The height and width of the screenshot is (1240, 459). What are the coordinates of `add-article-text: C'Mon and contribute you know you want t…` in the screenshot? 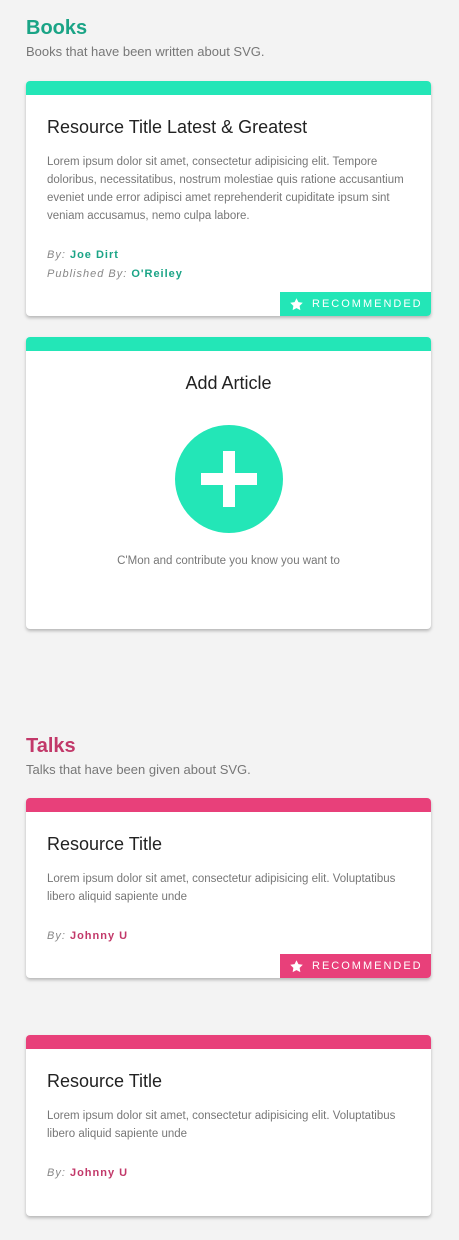 It's located at (228, 561).